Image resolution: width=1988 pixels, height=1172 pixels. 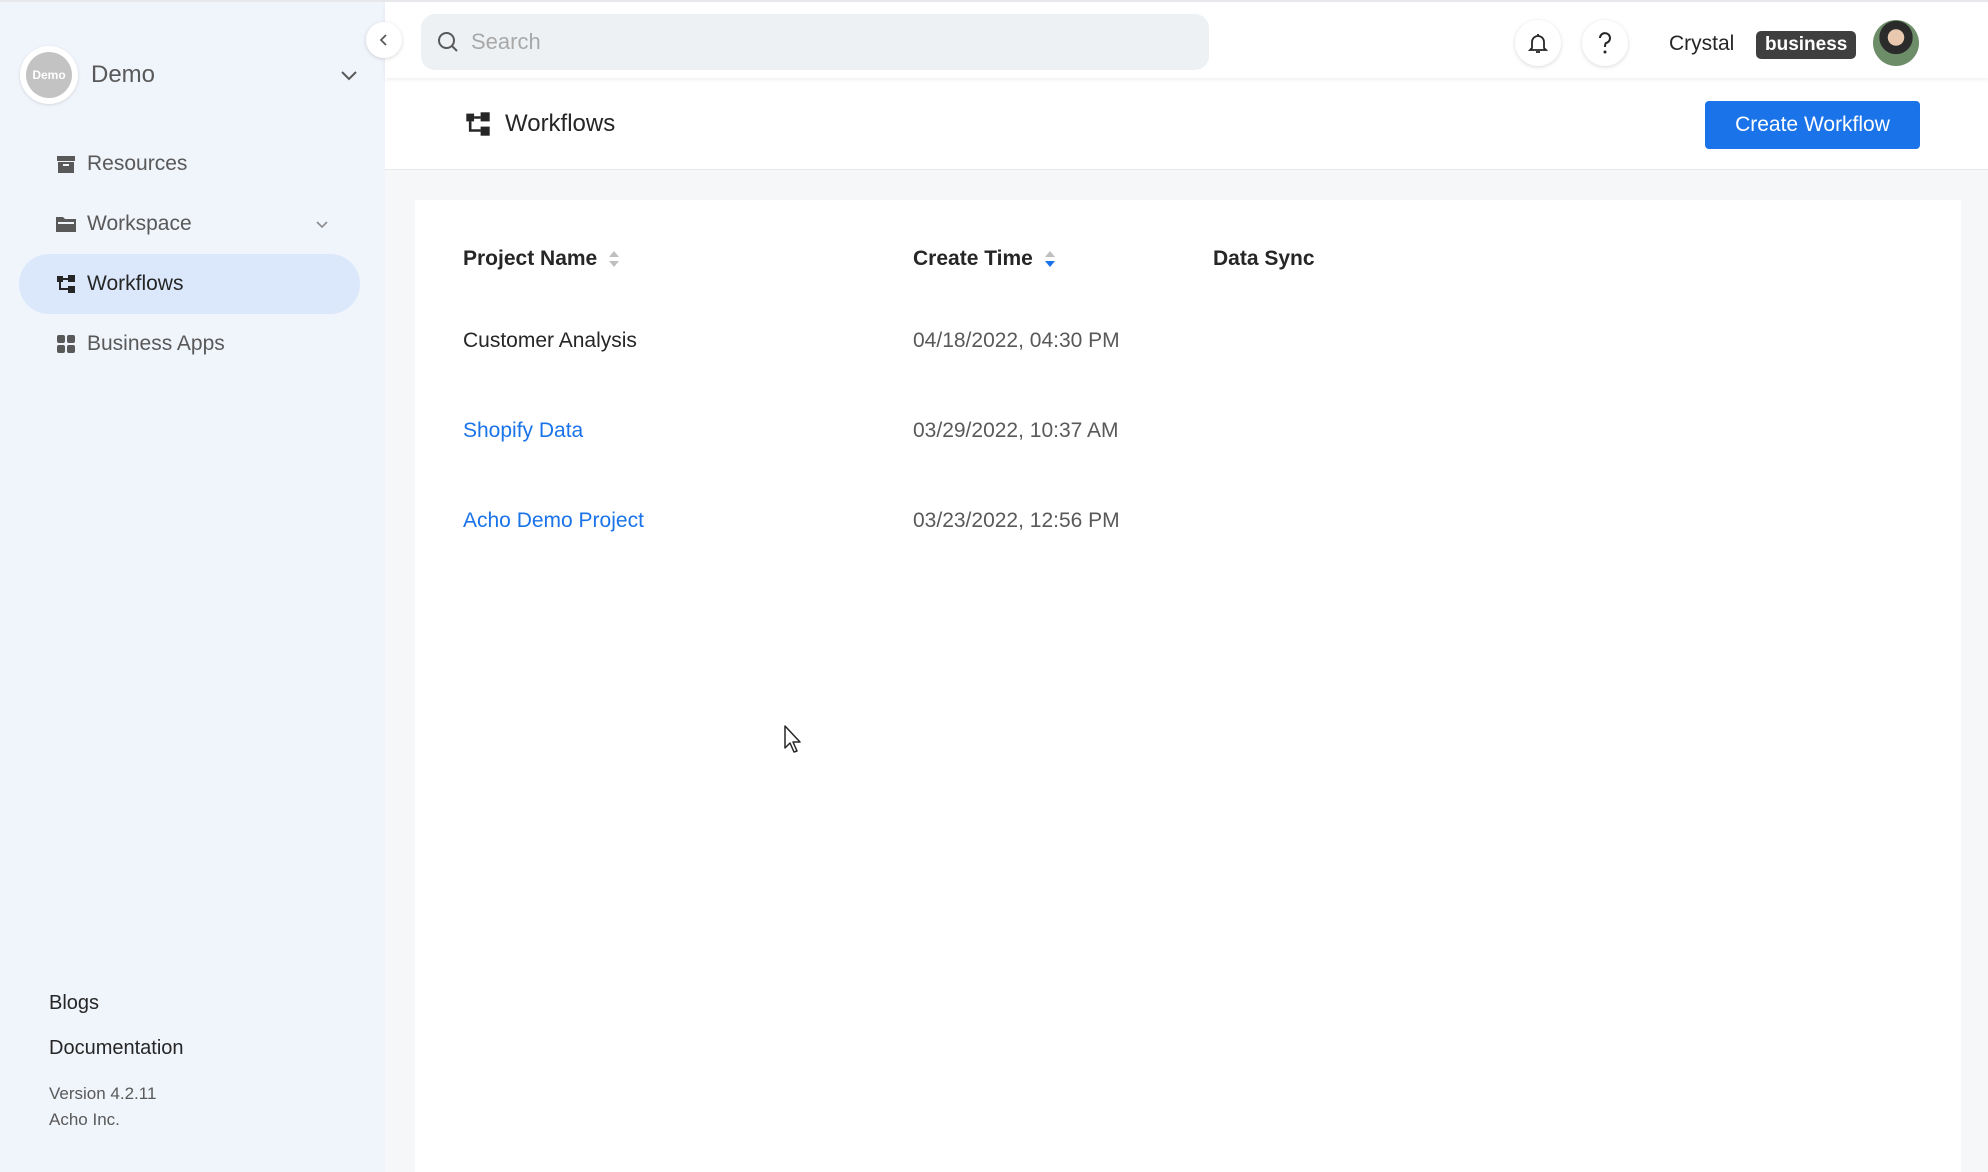 I want to click on sidebar-item-label: Workspace, so click(x=139, y=223).